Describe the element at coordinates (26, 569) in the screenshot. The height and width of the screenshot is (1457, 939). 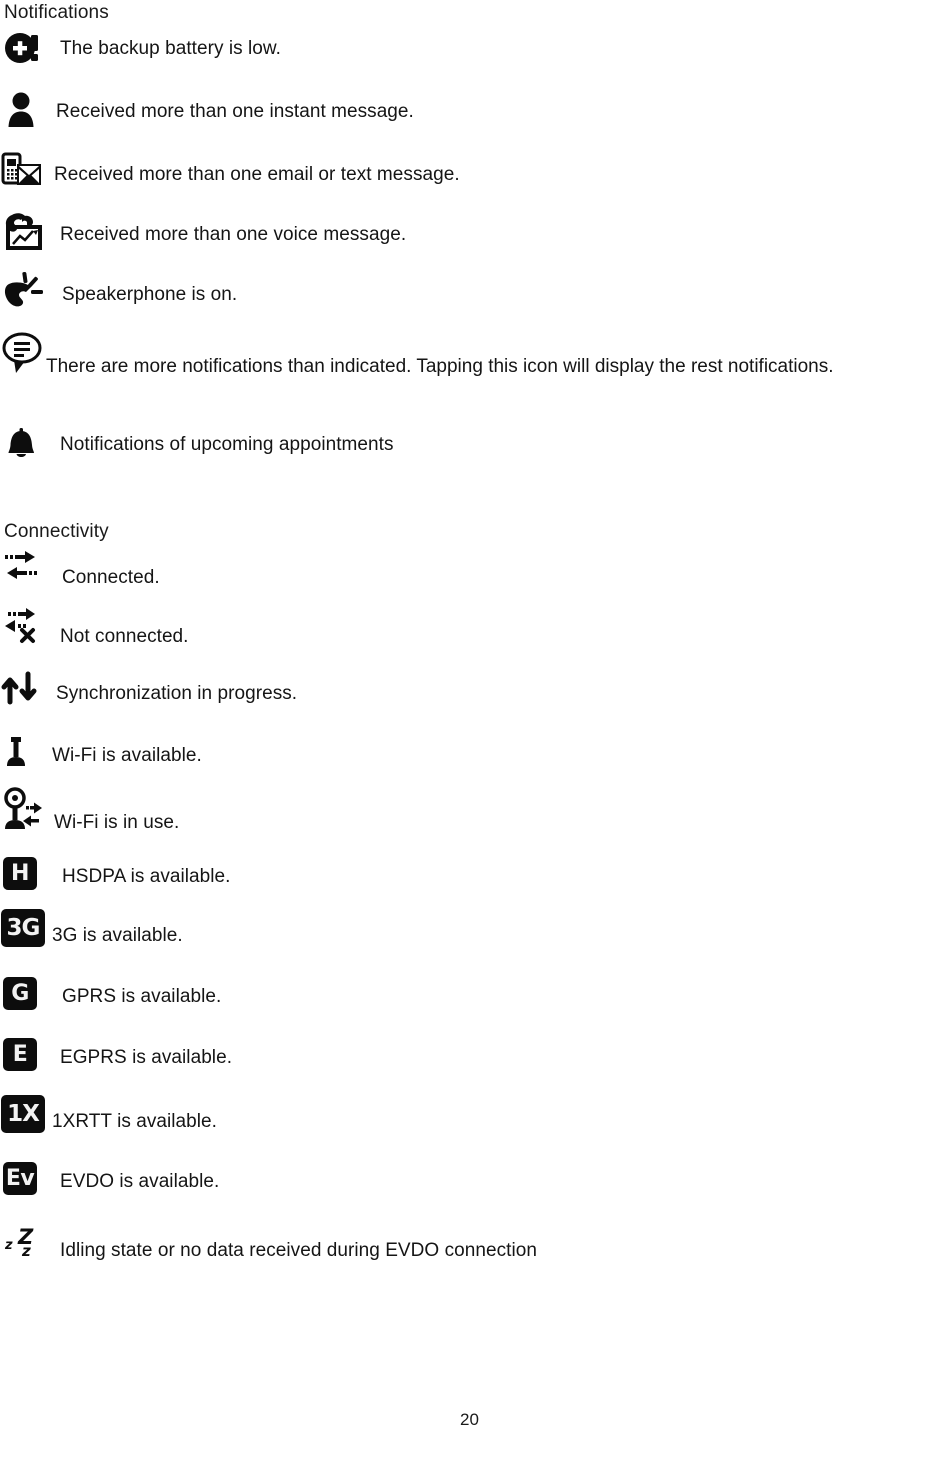
I see `connected-arrows-icon` at that location.